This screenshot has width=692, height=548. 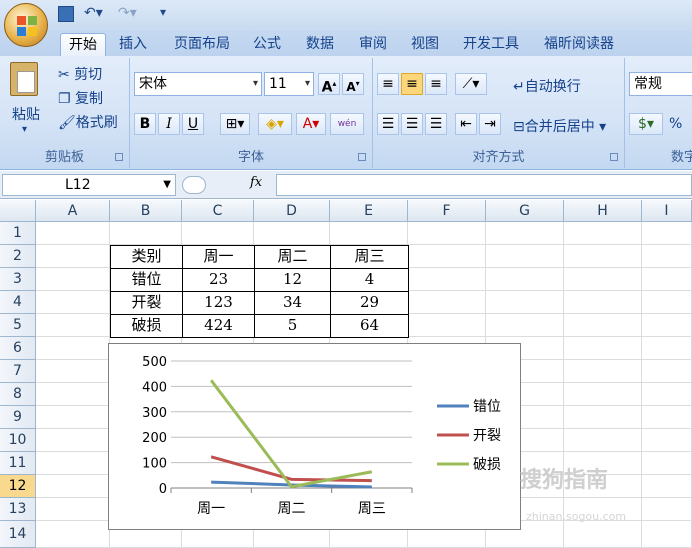 I want to click on tab-2: 页面布局, so click(x=202, y=44).